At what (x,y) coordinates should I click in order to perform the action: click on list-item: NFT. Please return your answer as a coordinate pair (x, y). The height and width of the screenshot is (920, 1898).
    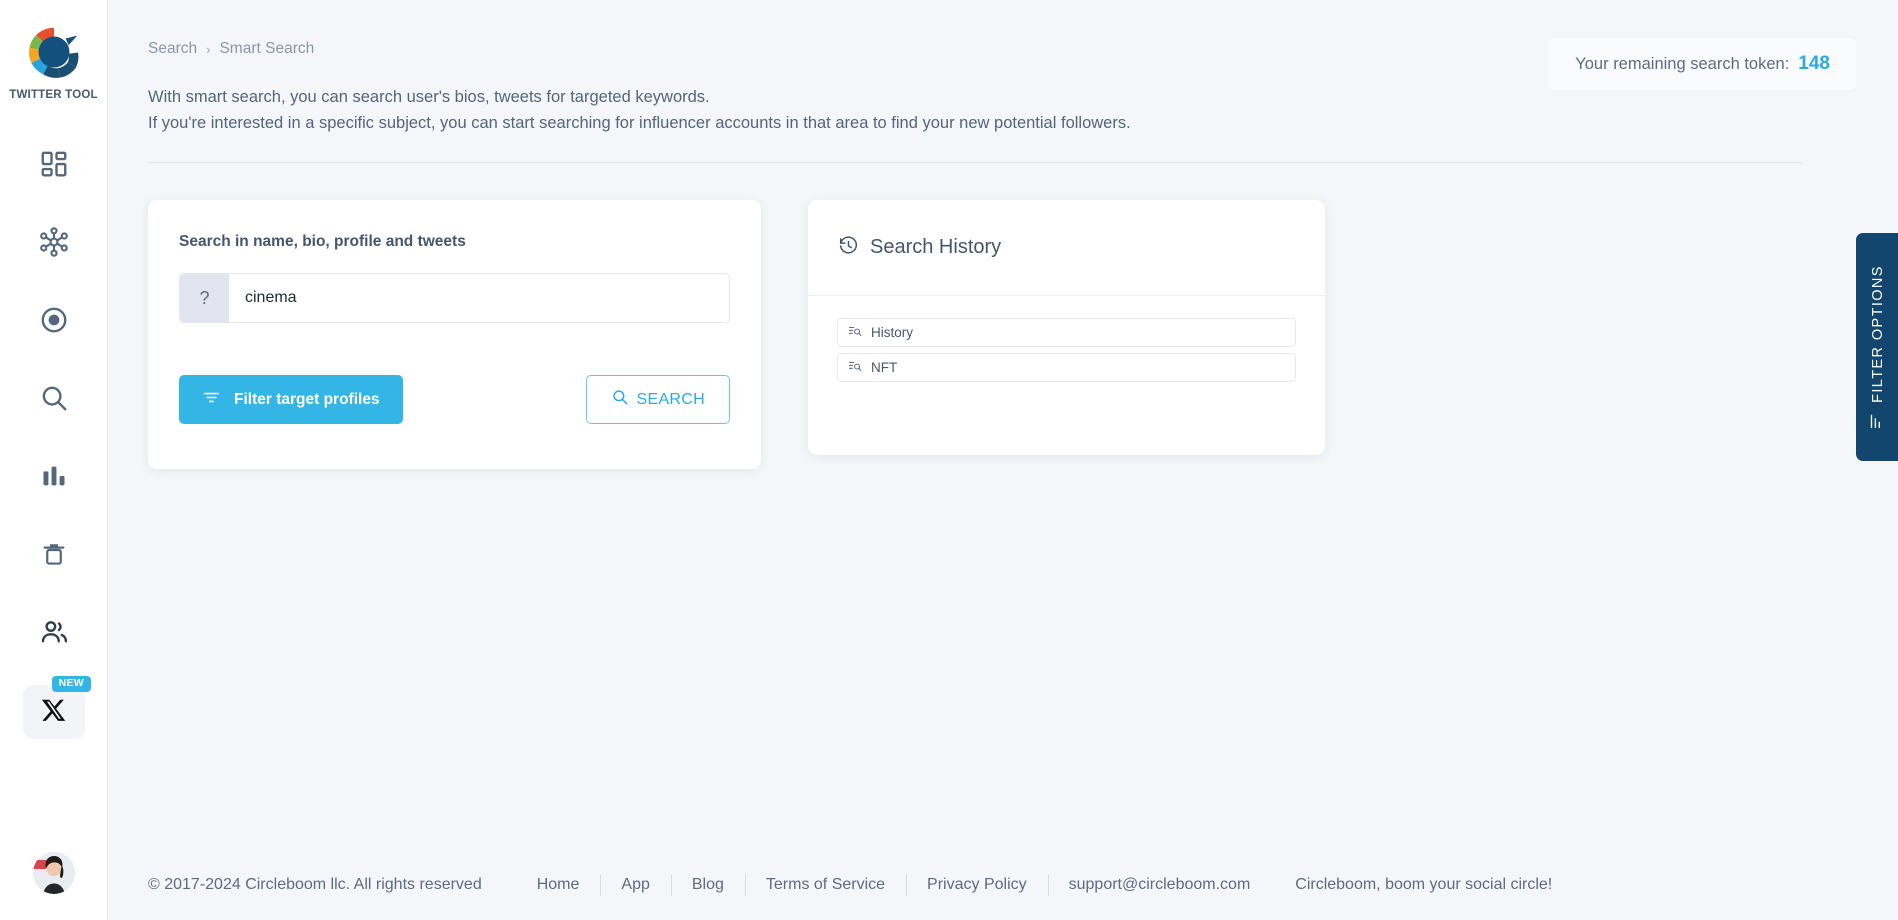
    Looking at the image, I should click on (1066, 368).